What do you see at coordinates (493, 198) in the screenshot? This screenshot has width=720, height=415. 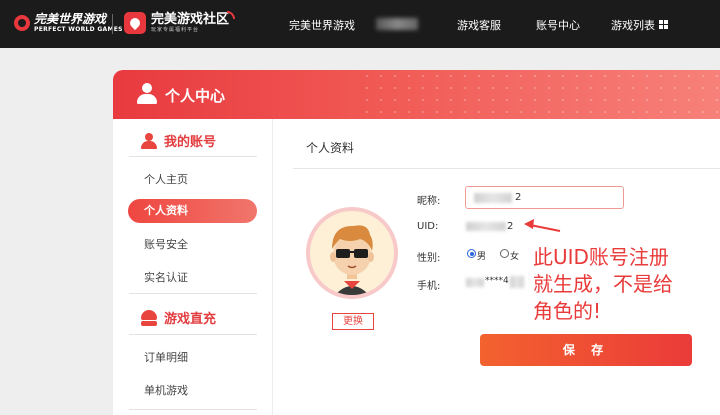 I see `nickname-redacted` at bounding box center [493, 198].